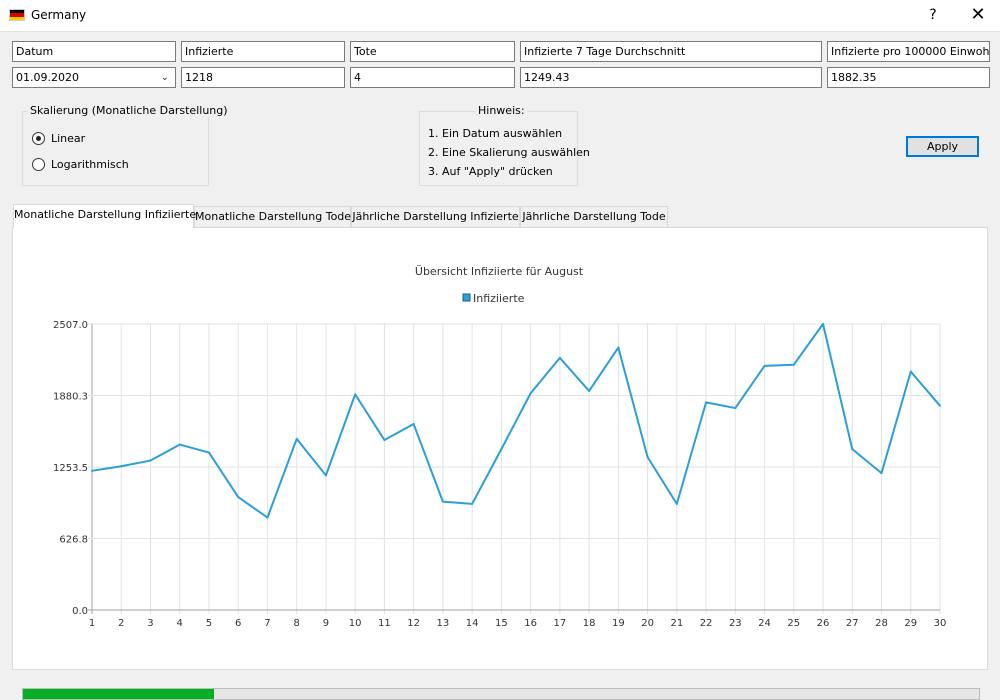 Image resolution: width=1000 pixels, height=700 pixels. Describe the element at coordinates (17, 15) in the screenshot. I see `germany-flag-icon` at that location.